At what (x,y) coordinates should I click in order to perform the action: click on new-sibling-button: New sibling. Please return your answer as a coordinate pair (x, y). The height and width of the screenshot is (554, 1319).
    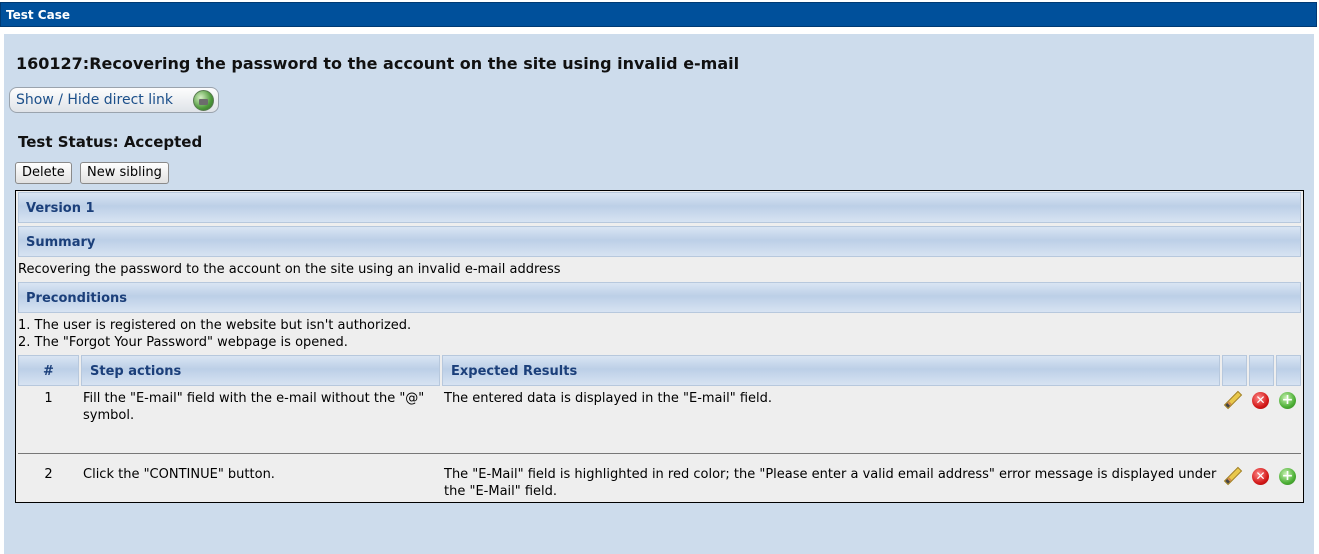
    Looking at the image, I should click on (124, 173).